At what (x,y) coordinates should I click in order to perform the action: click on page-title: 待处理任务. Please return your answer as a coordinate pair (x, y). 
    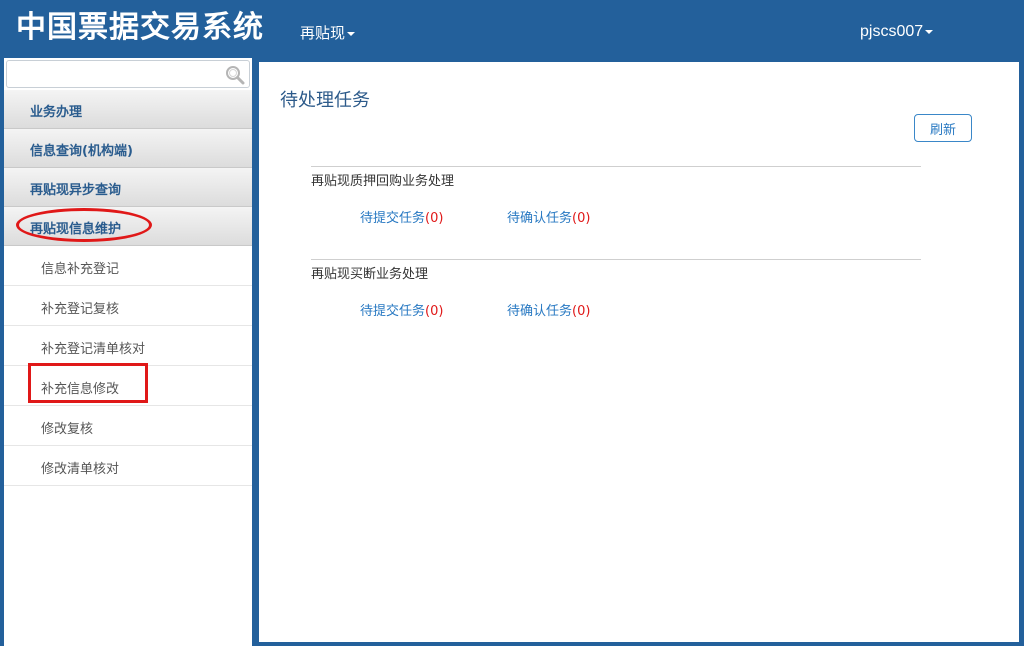
    Looking at the image, I should click on (325, 100).